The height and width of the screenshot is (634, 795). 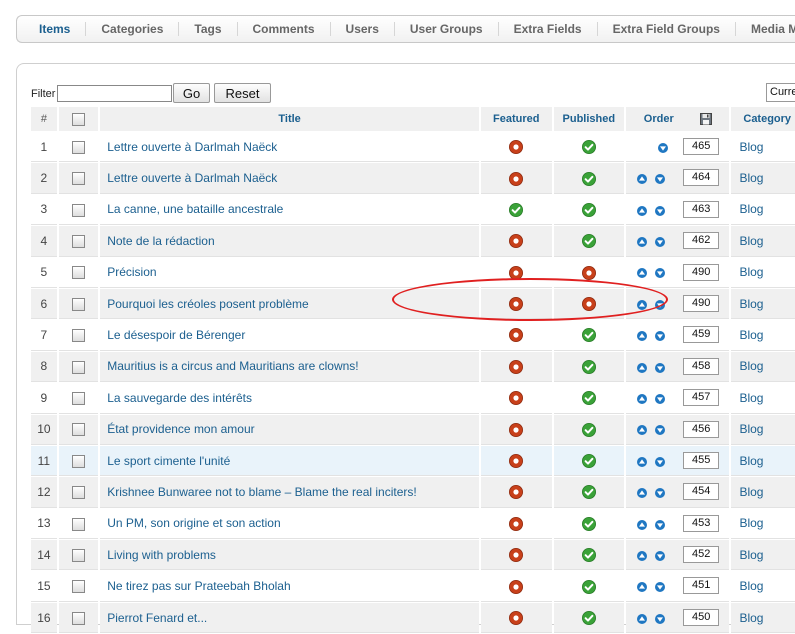 What do you see at coordinates (701, 335) in the screenshot?
I see `order-input: 459` at bounding box center [701, 335].